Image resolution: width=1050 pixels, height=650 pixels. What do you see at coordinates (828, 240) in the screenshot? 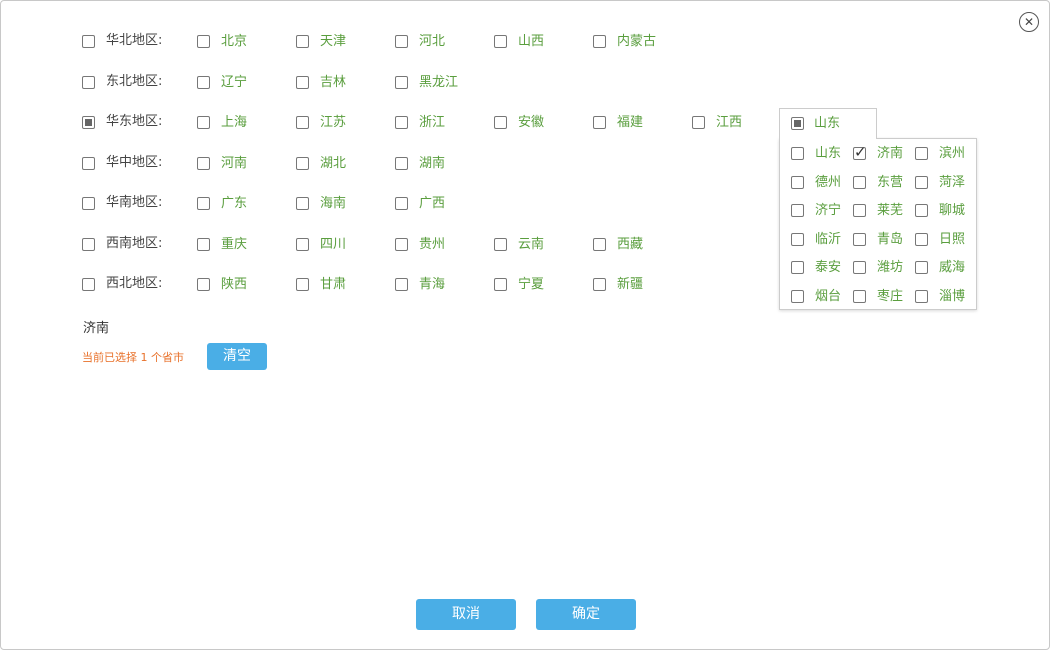
I see `city-label: 临沂` at bounding box center [828, 240].